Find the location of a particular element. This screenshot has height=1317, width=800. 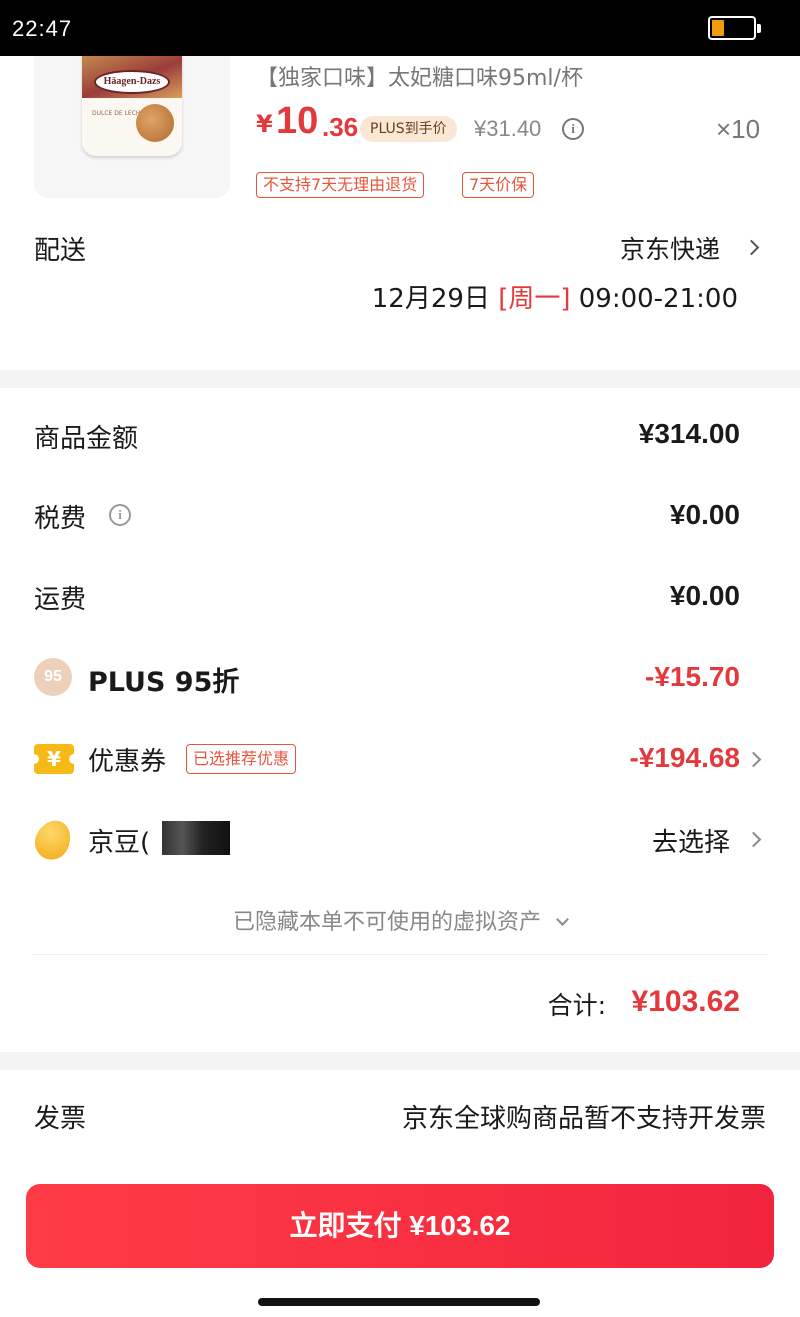

invoice-card: 发票 京东全球购商品暂不支持开发票 is located at coordinates (400, 1120).